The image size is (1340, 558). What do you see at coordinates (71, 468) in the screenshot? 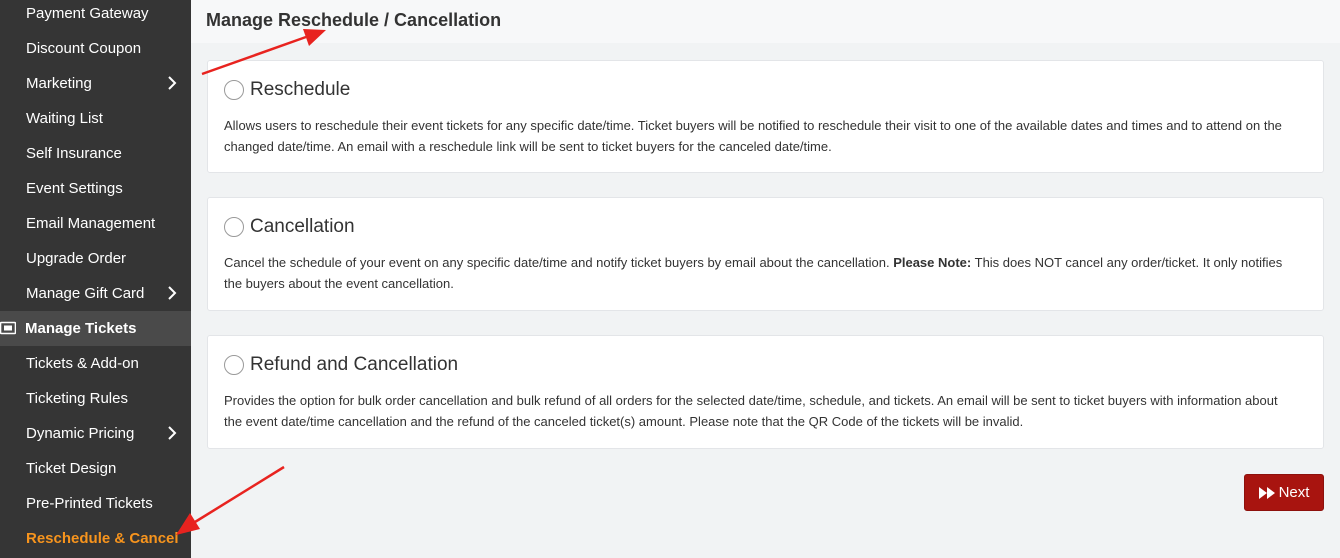
I see `sidebar-item-label: Ticket Design` at bounding box center [71, 468].